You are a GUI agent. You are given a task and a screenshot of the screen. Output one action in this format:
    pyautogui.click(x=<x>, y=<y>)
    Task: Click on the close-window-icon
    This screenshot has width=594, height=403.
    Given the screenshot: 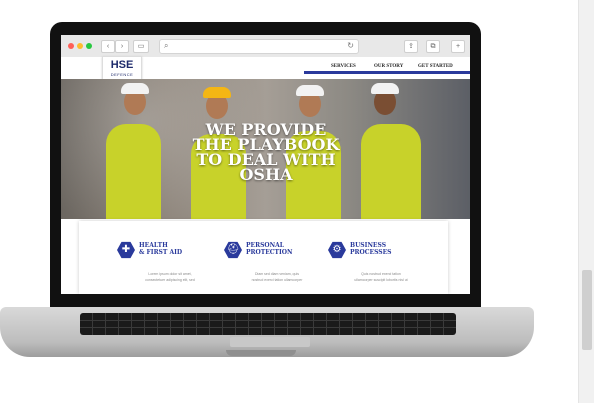 What is the action you would take?
    pyautogui.click(x=71, y=46)
    